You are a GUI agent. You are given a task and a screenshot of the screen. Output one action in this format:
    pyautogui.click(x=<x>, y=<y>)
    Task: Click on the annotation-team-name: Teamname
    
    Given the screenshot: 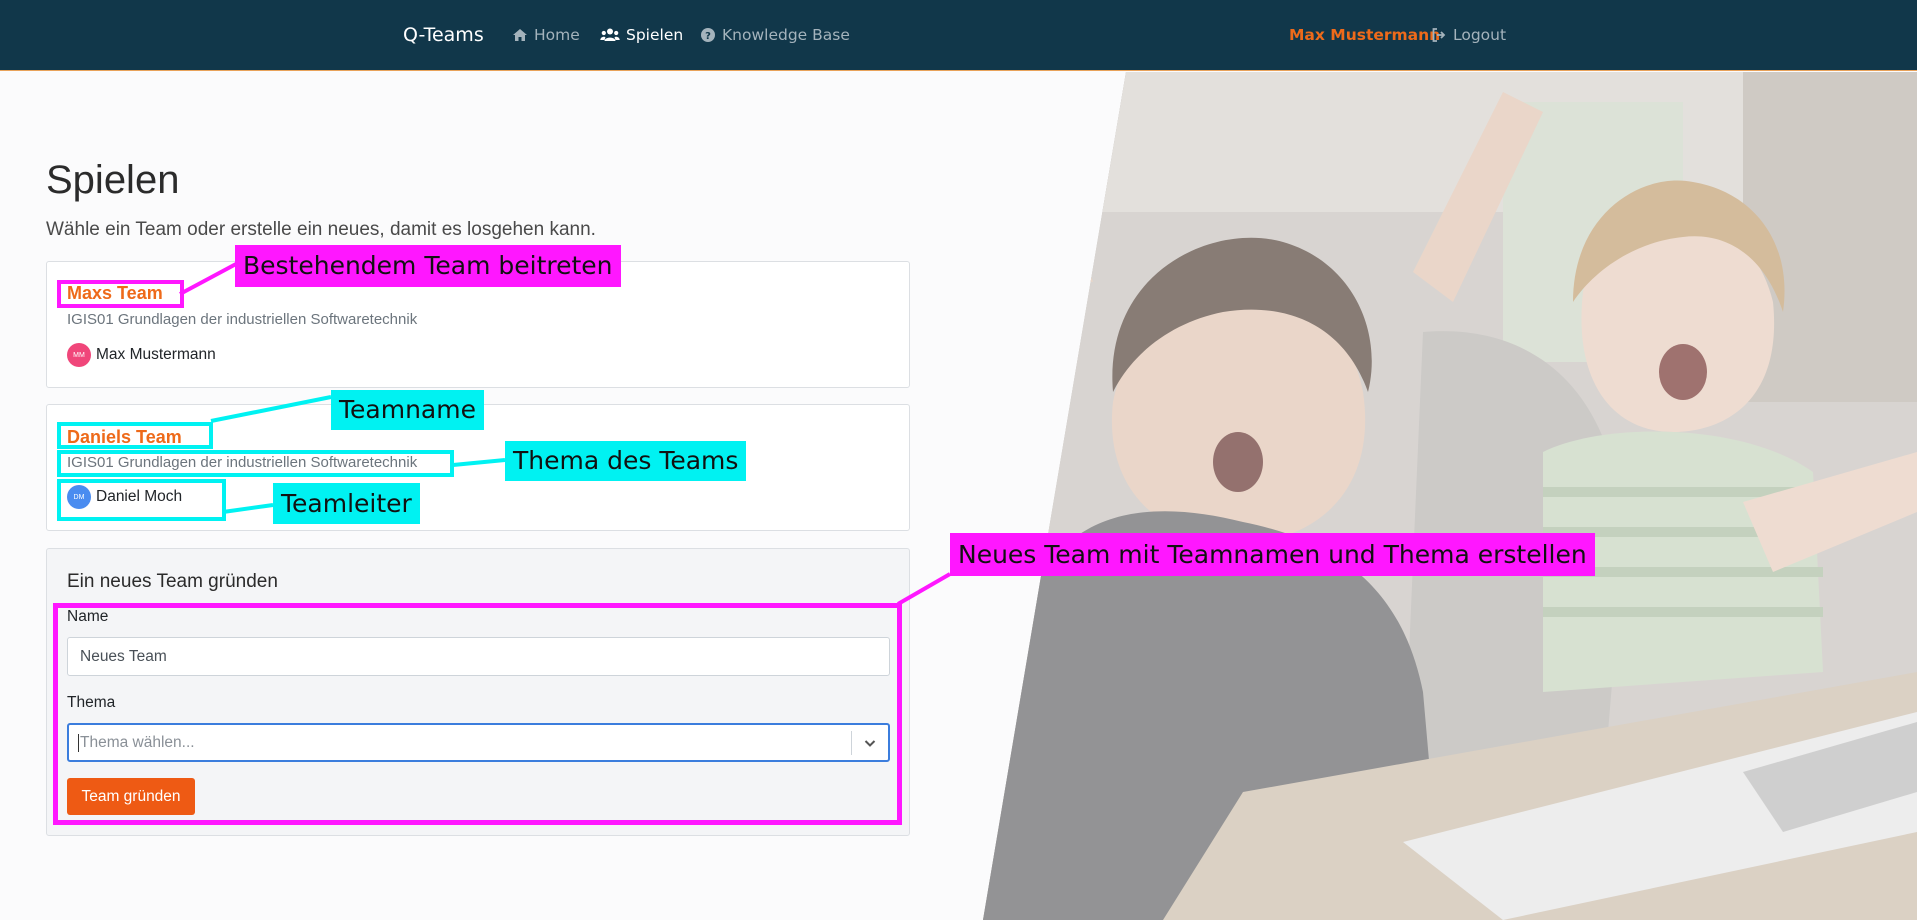 What is the action you would take?
    pyautogui.click(x=407, y=410)
    